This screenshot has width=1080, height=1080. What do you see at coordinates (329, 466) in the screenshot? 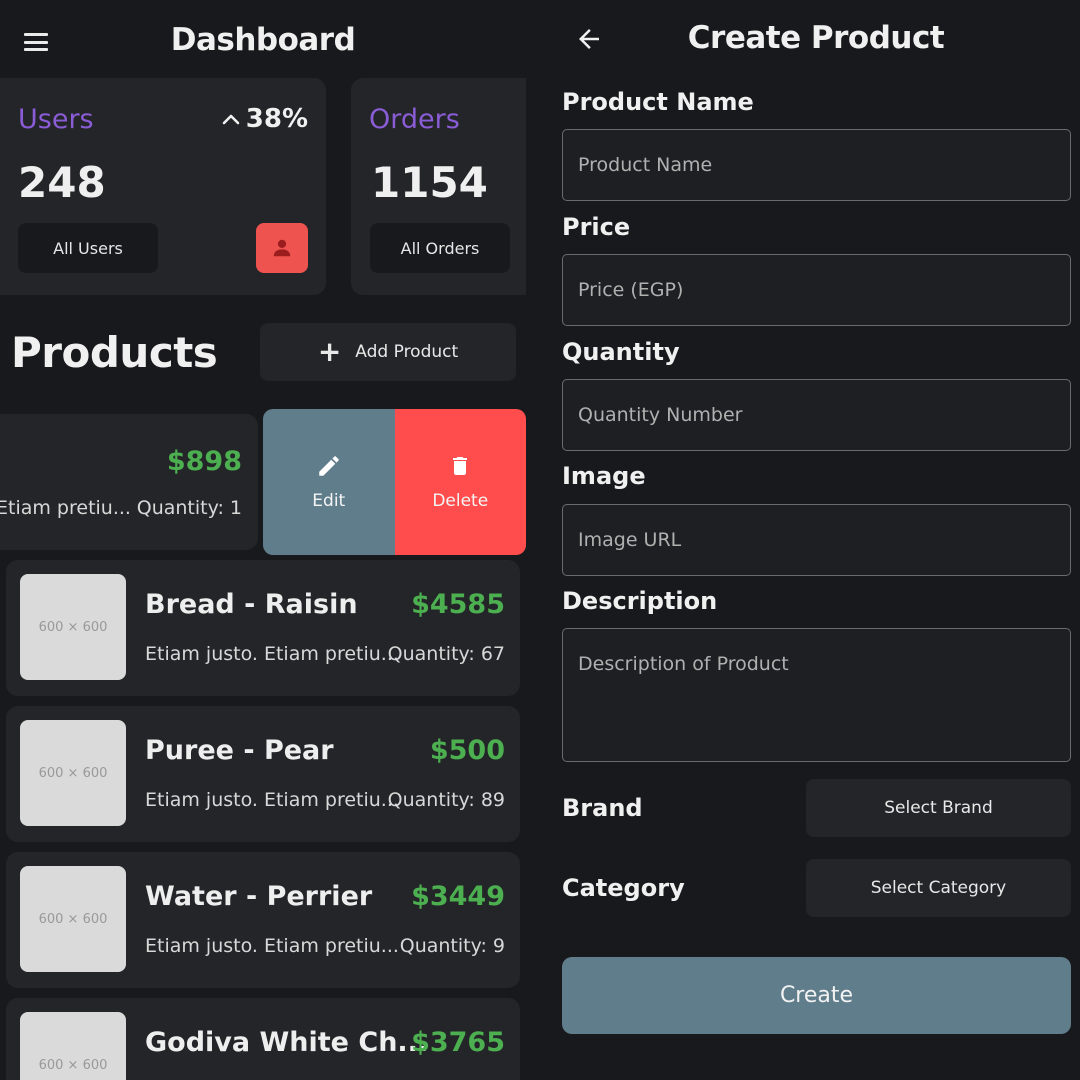
I see `pencil-icon` at bounding box center [329, 466].